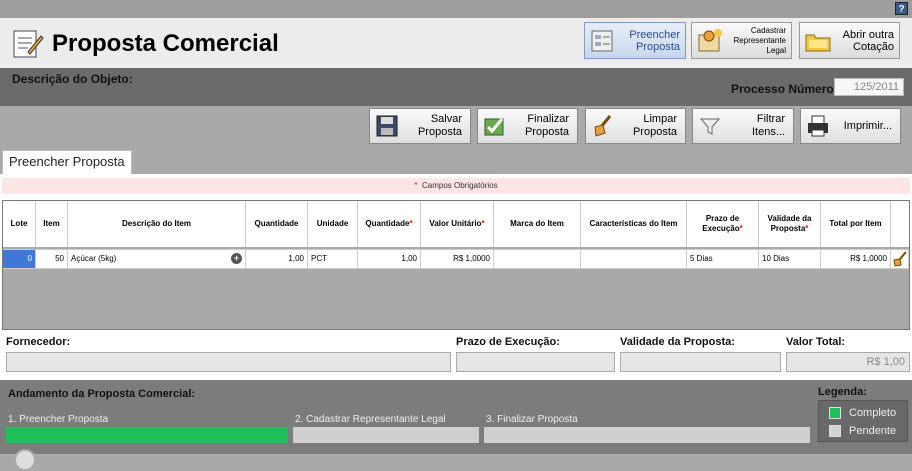 The image size is (912, 471). What do you see at coordinates (868, 40) in the screenshot?
I see `open-quotation-label: Abrir outra Cotação` at bounding box center [868, 40].